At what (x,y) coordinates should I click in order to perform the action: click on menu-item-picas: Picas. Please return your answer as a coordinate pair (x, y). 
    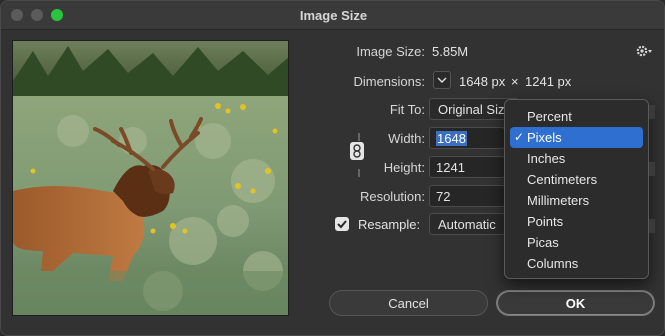
    Looking at the image, I should click on (576, 242).